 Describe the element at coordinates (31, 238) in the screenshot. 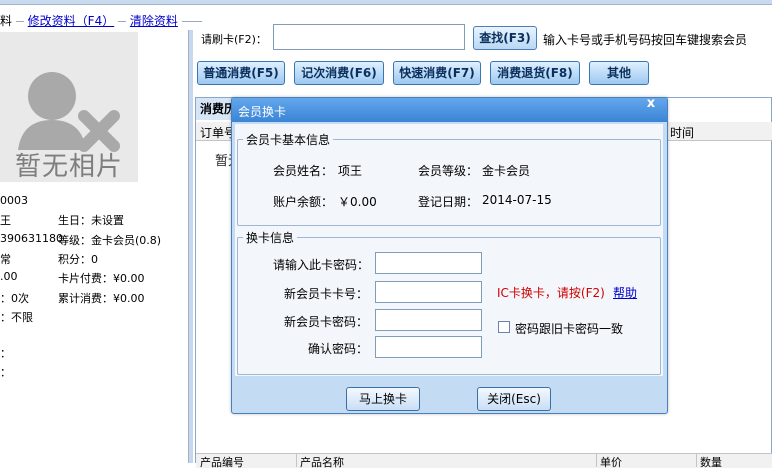

I see `phone: 390631180` at that location.